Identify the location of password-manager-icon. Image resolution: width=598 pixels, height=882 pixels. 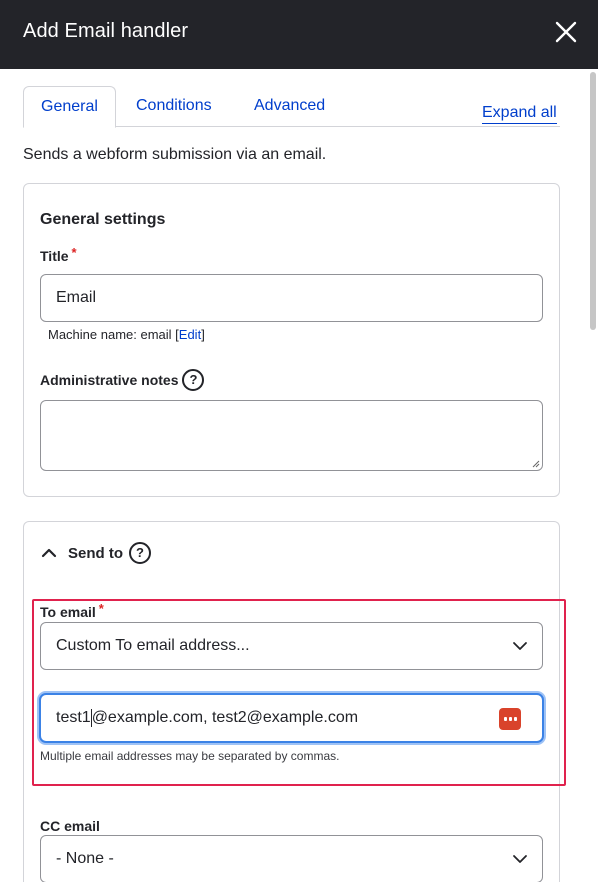
(510, 719).